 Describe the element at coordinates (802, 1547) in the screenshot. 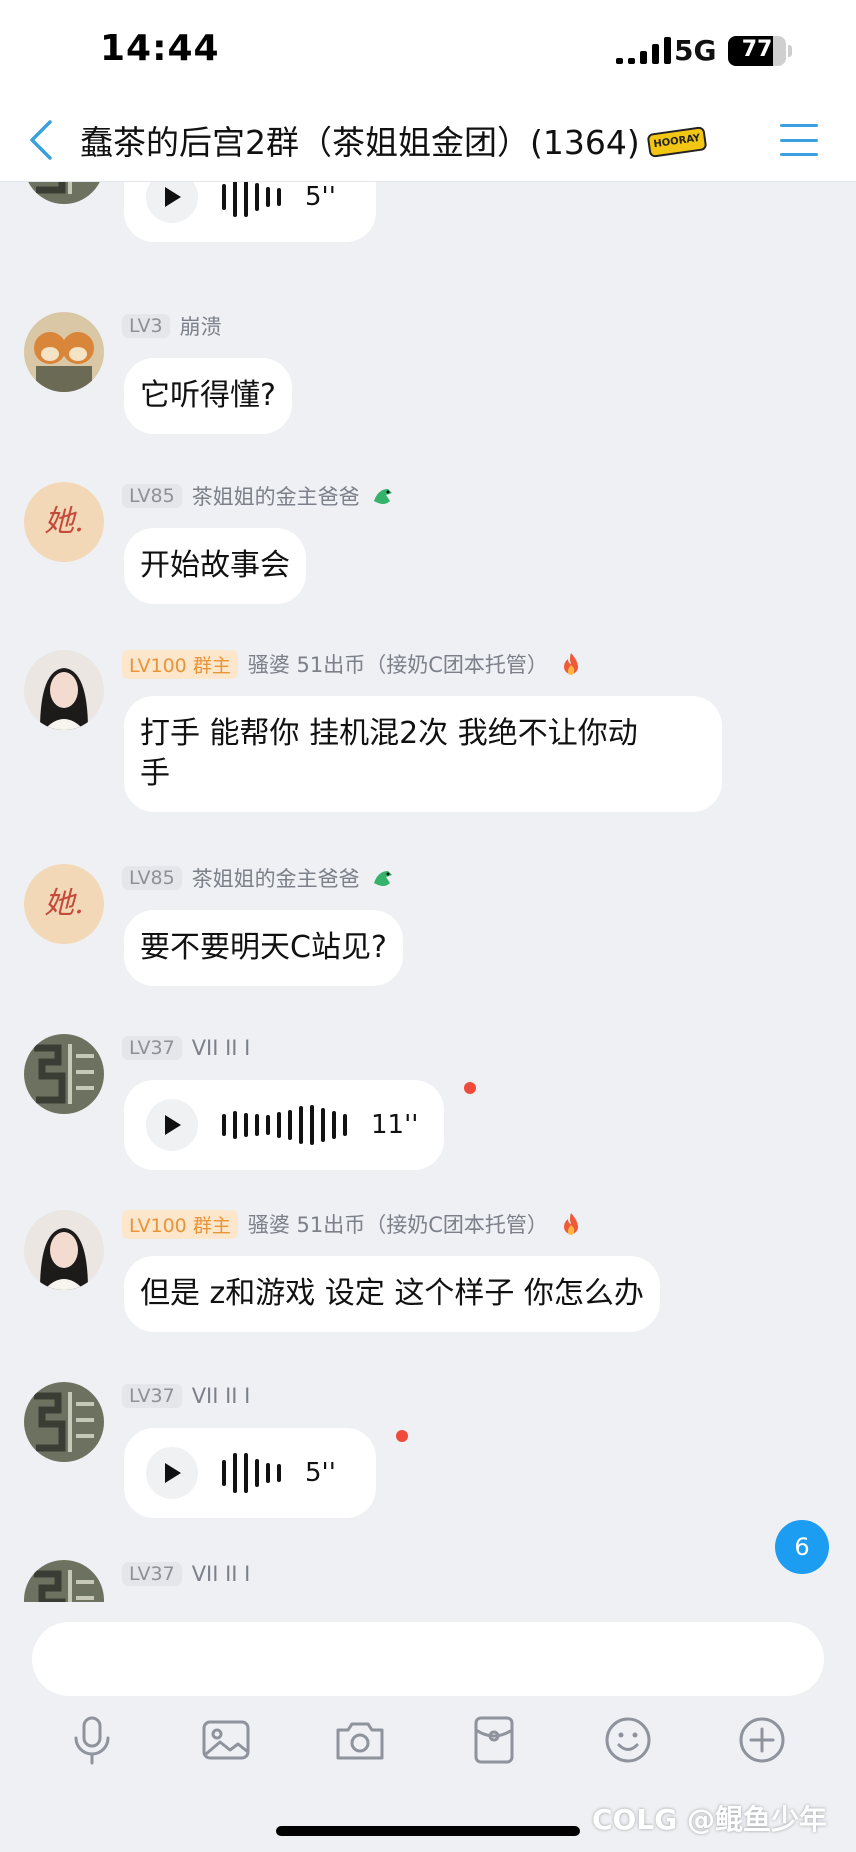

I see `new-messages-badge: 6` at that location.